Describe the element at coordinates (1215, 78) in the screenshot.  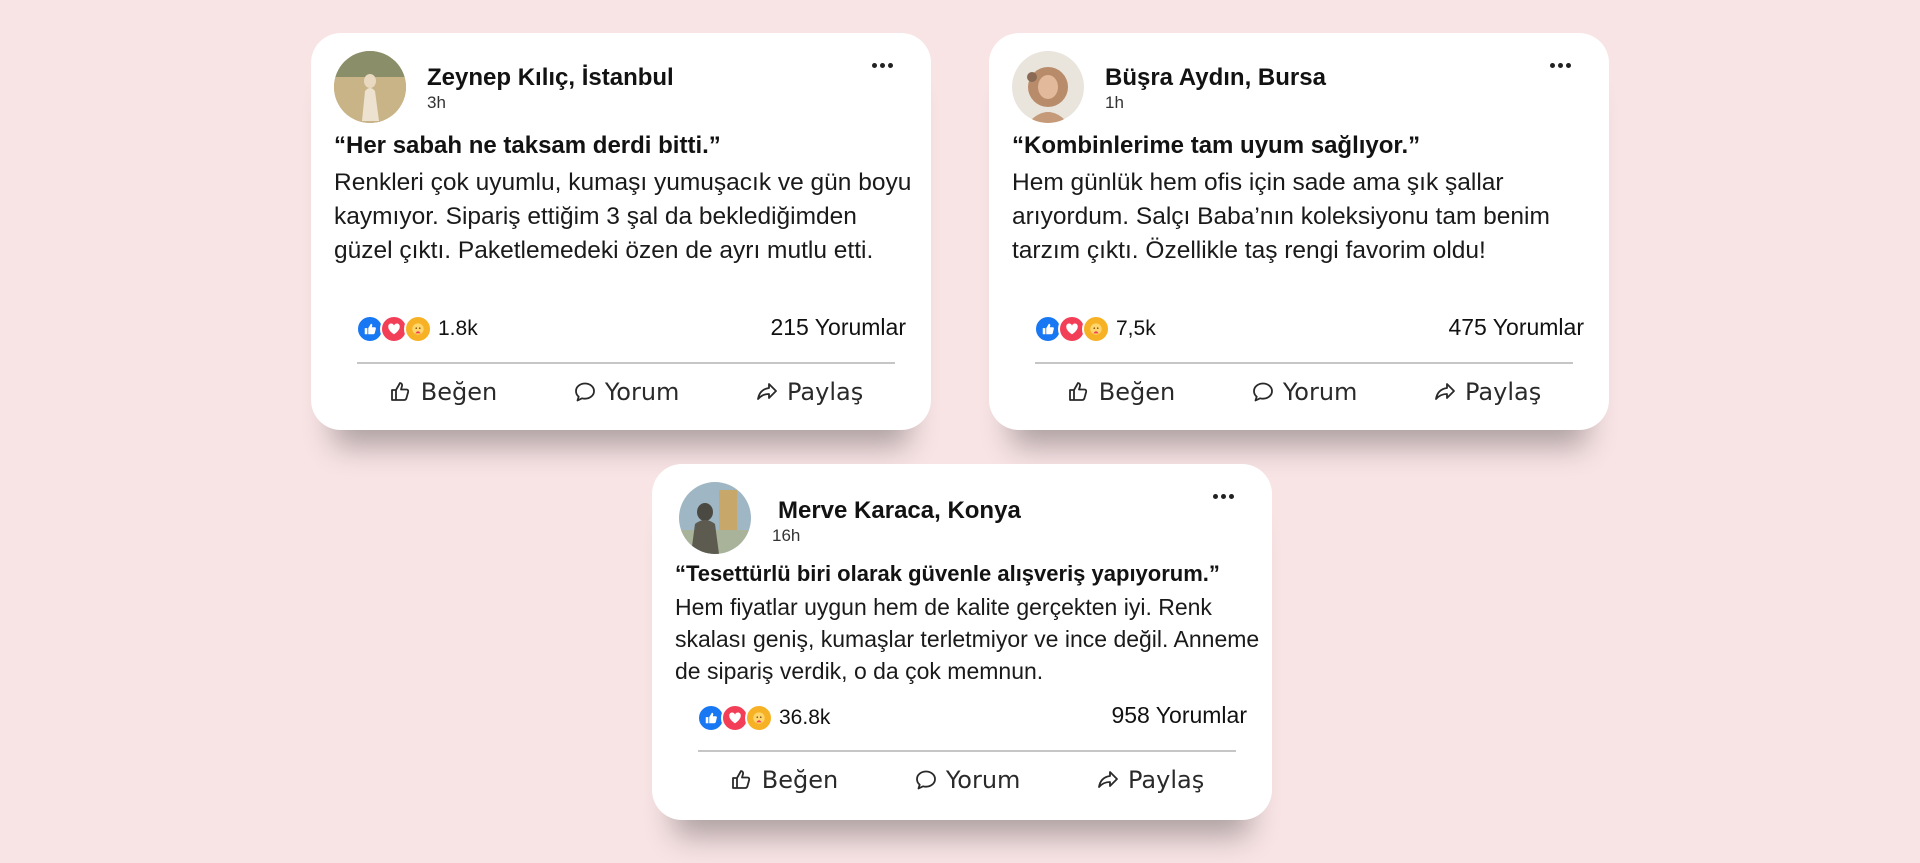
I see `author-name: Büşra Aydın, Bursa` at that location.